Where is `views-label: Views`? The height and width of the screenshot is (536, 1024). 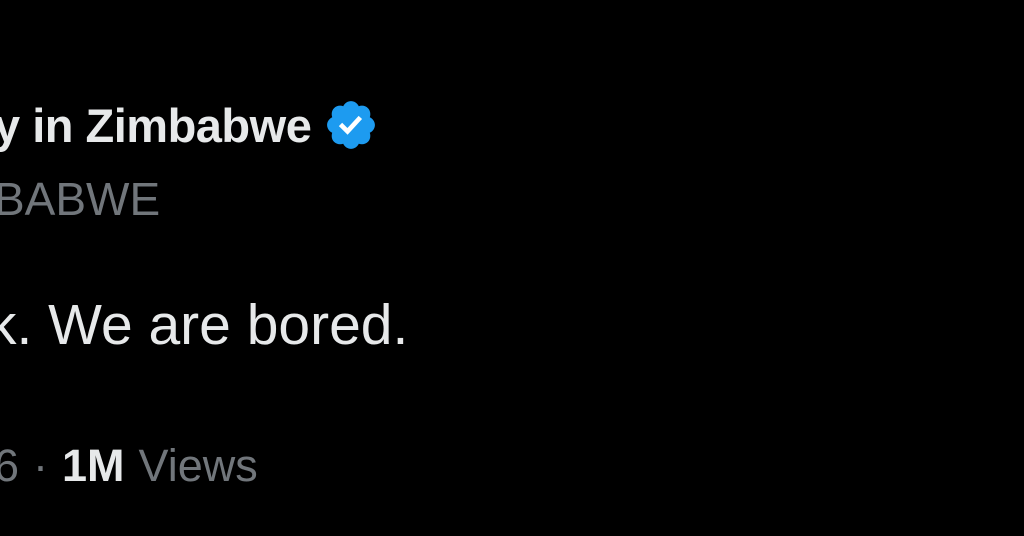 views-label: Views is located at coordinates (198, 465).